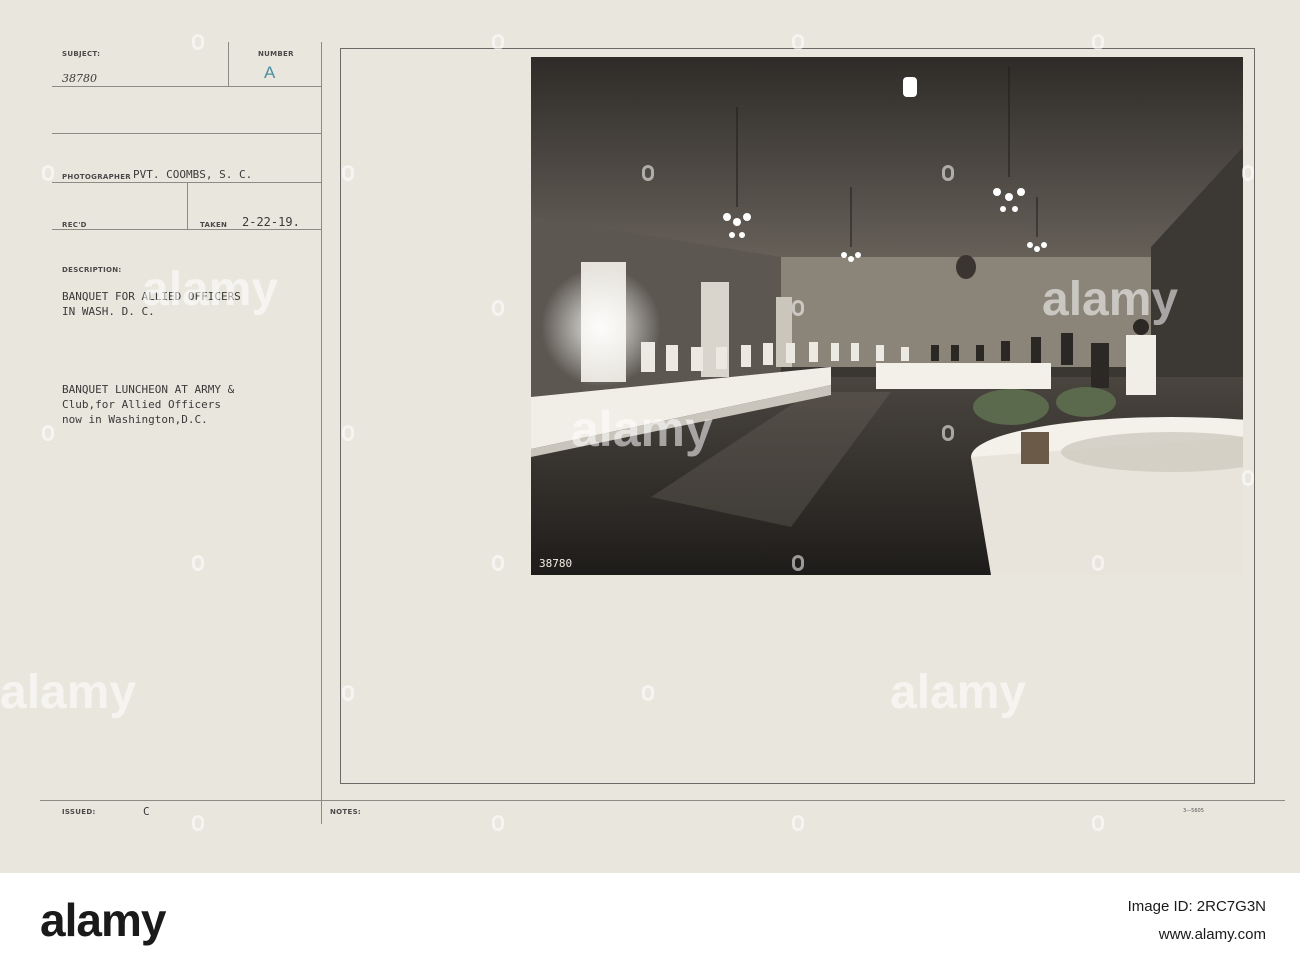 This screenshot has width=1300, height=963. I want to click on header-divider, so click(186, 133).